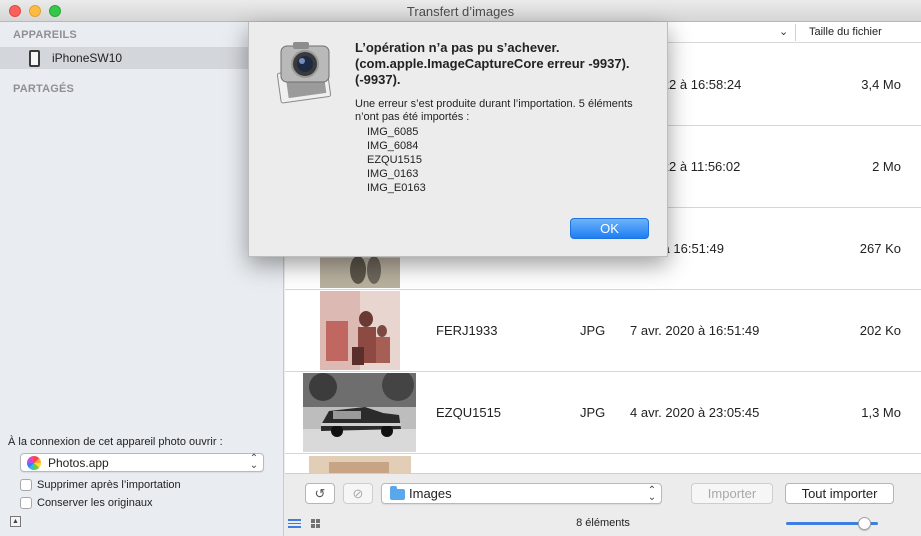 The width and height of the screenshot is (921, 536). Describe the element at coordinates (315, 504) in the screenshot. I see `view-switcher` at that location.